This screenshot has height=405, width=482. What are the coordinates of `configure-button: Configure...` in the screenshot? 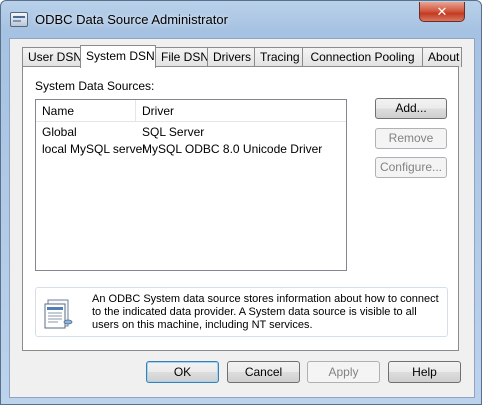 It's located at (411, 167).